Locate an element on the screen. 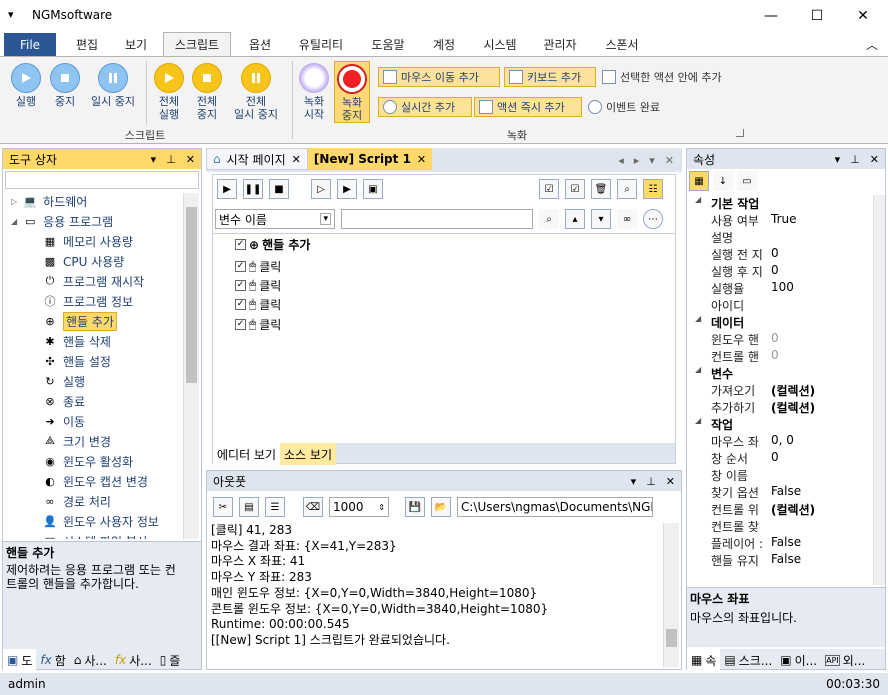 This screenshot has height=695, width=888. property-row: 실행 전 지0 is located at coordinates (780, 254).